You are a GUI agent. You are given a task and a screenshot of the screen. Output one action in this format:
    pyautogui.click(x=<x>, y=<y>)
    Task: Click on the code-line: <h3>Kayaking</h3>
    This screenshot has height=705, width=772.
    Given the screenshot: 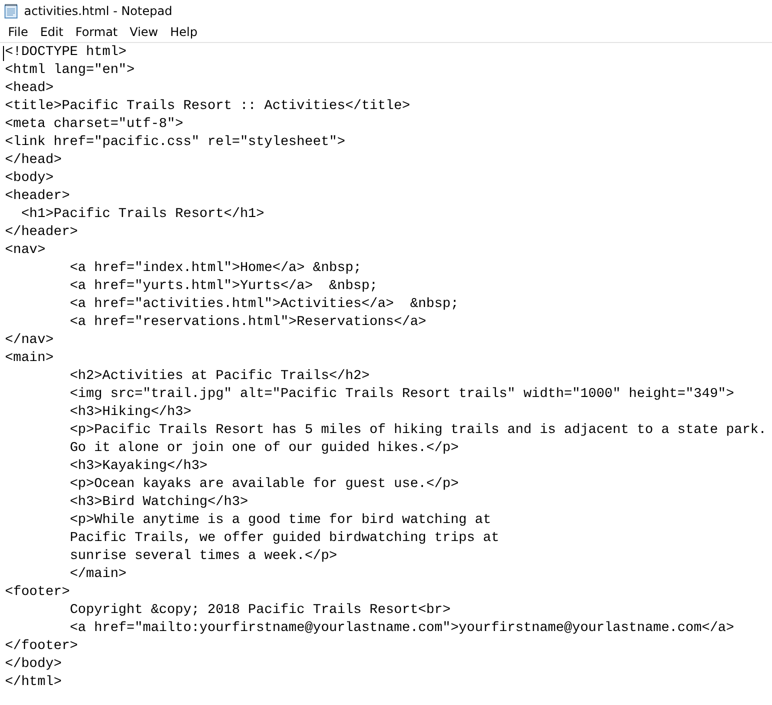 What is the action you would take?
    pyautogui.click(x=138, y=467)
    